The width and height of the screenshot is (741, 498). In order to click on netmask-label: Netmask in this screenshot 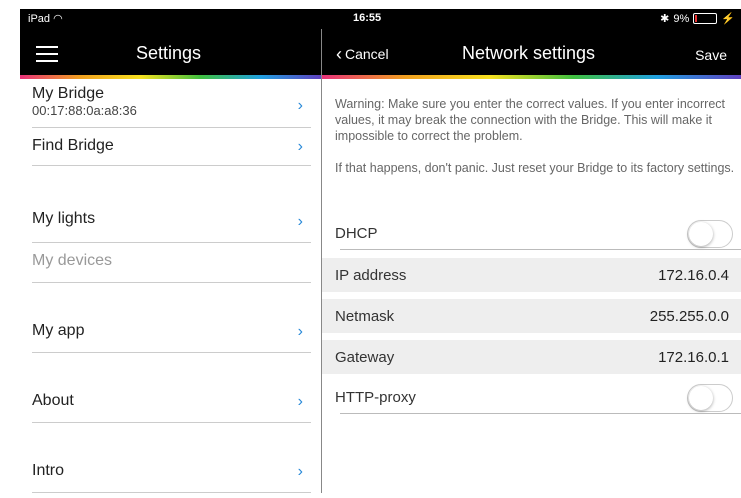, I will do `click(365, 316)`.